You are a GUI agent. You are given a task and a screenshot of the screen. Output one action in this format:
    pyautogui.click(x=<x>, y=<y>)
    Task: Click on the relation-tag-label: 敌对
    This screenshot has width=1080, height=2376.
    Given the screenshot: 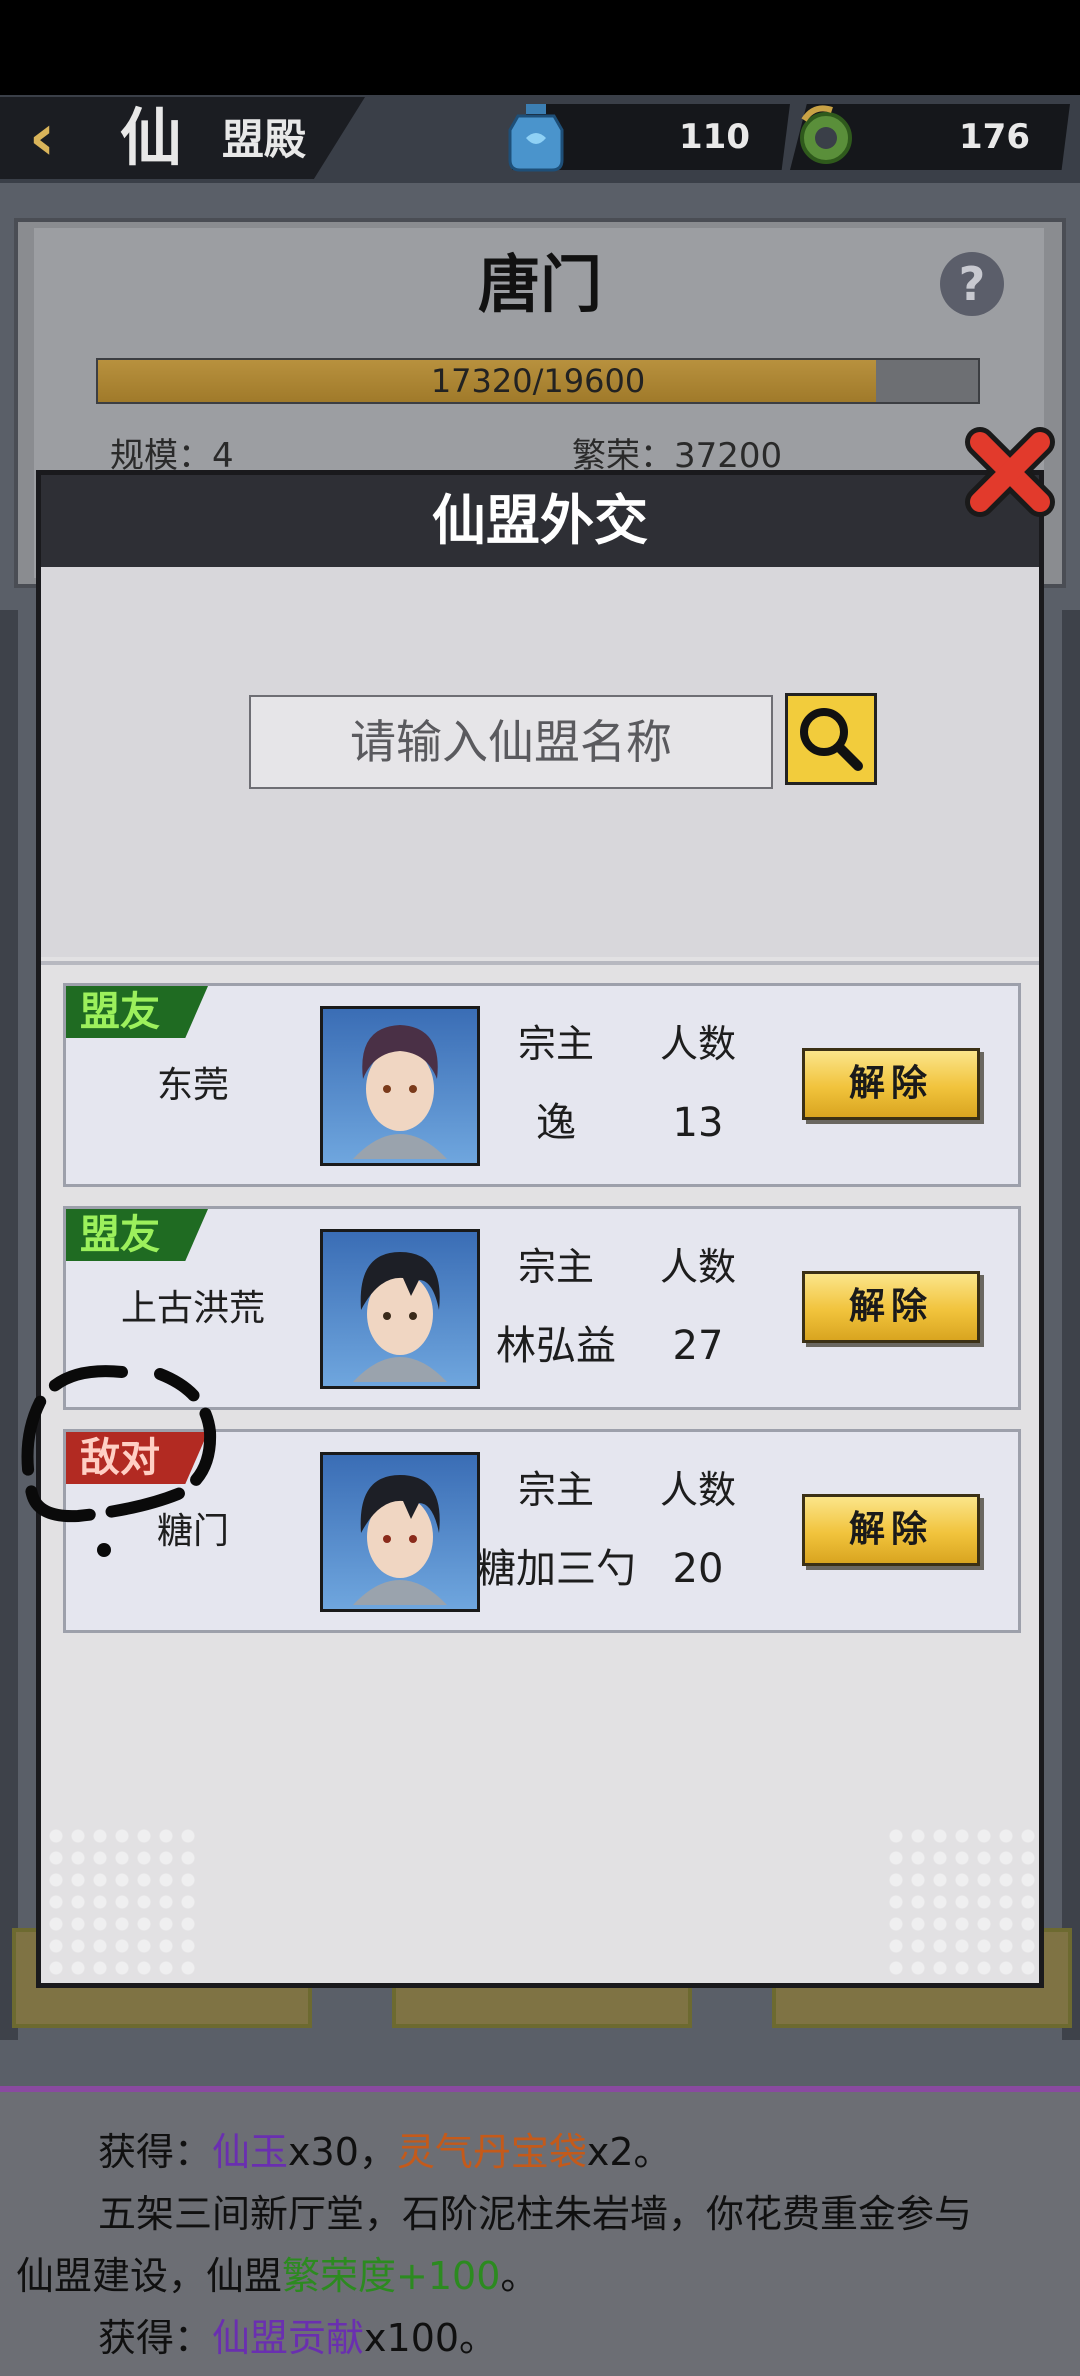 What is the action you would take?
    pyautogui.click(x=120, y=1458)
    